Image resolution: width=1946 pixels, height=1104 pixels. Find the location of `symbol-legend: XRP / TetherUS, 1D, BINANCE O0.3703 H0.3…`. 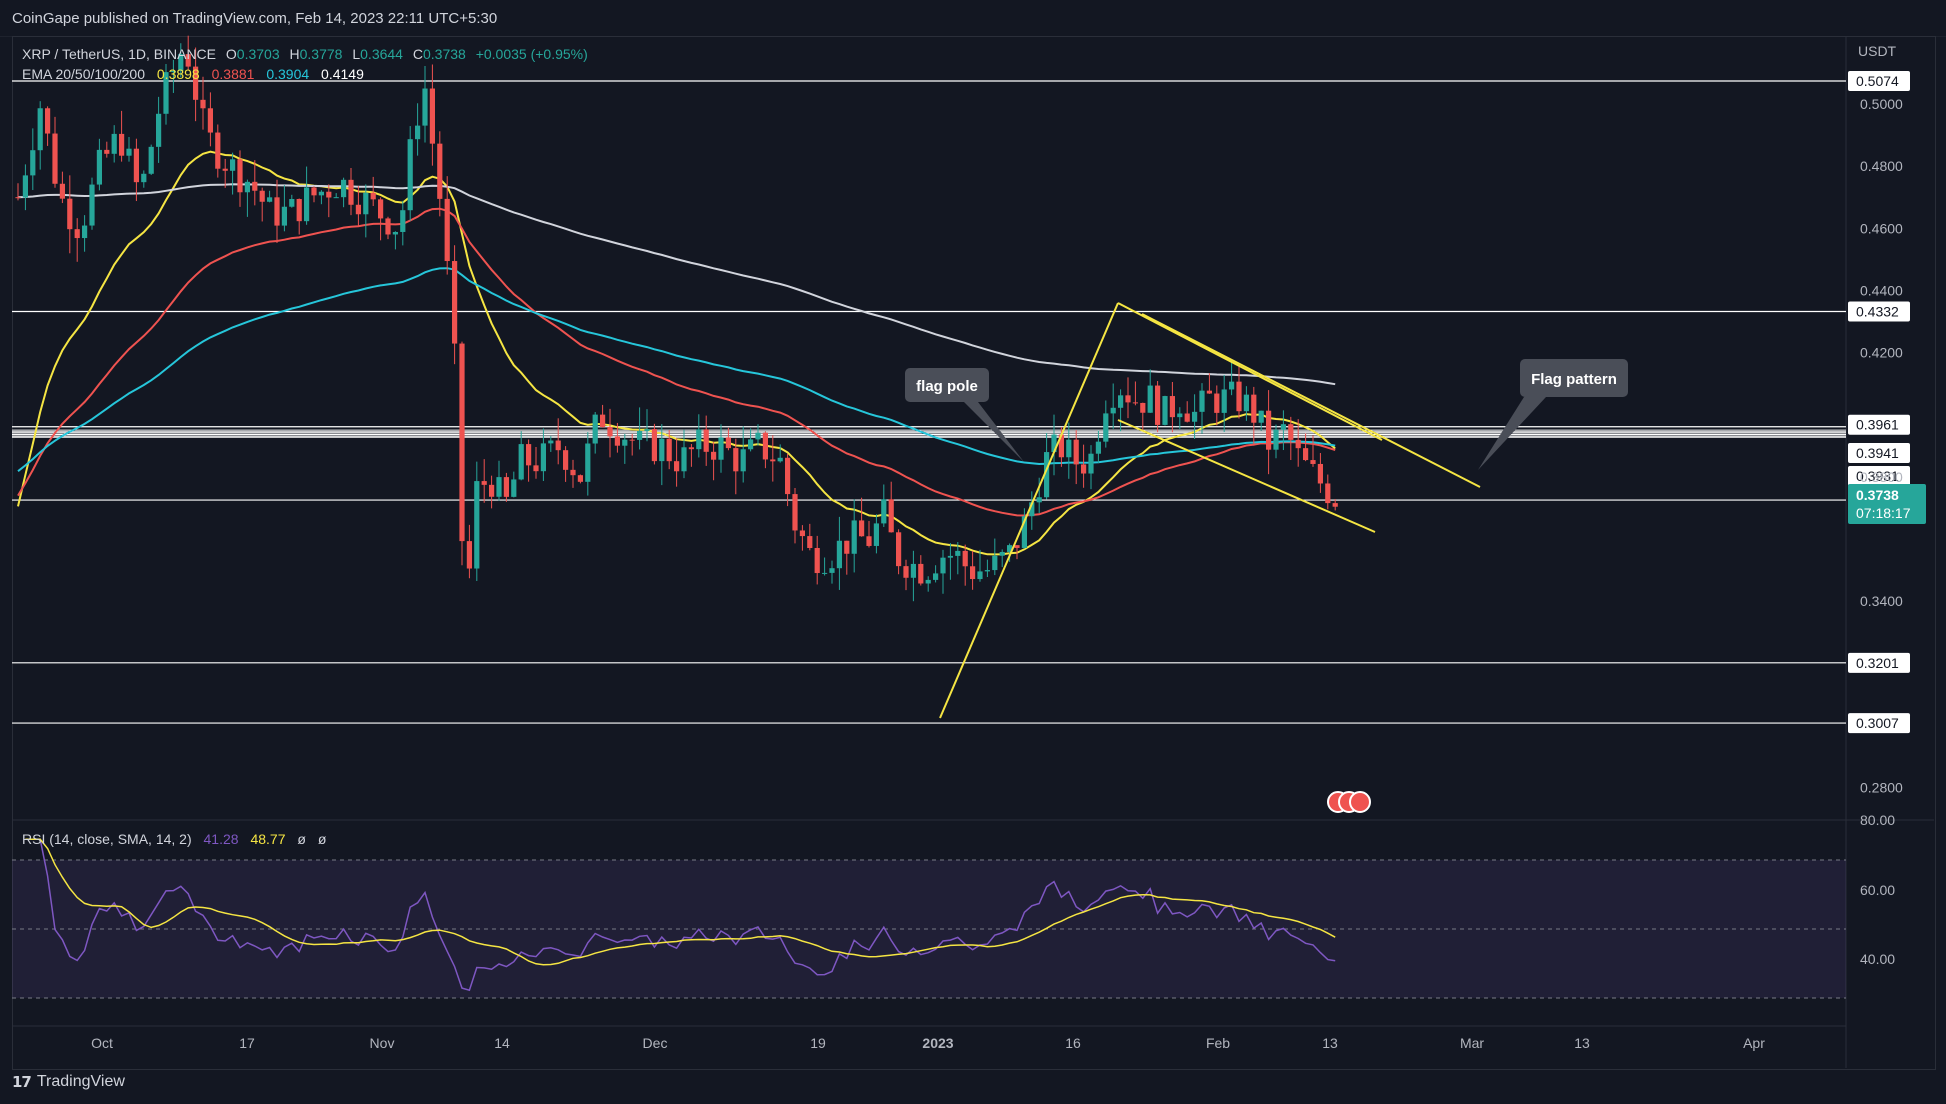

symbol-legend: XRP / TetherUS, 1D, BINANCE O0.3703 H0.3… is located at coordinates (305, 64).